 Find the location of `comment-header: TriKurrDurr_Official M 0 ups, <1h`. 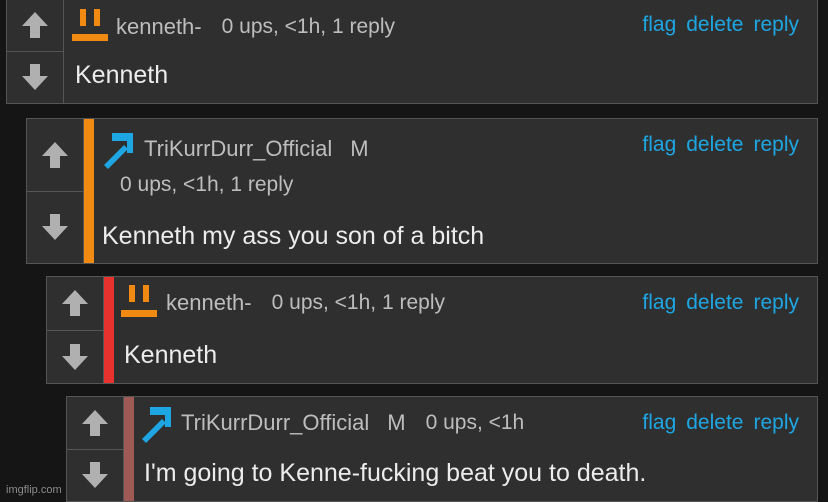

comment-header: TriKurrDurr_Official M 0 ups, <1h is located at coordinates (331, 423).